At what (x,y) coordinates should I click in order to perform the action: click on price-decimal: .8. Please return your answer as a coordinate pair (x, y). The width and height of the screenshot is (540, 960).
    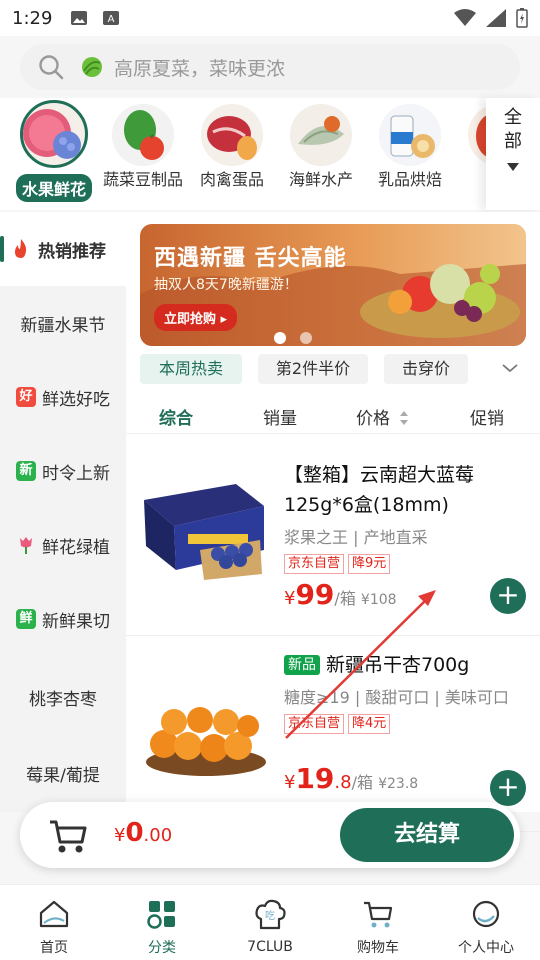
    Looking at the image, I should click on (343, 782).